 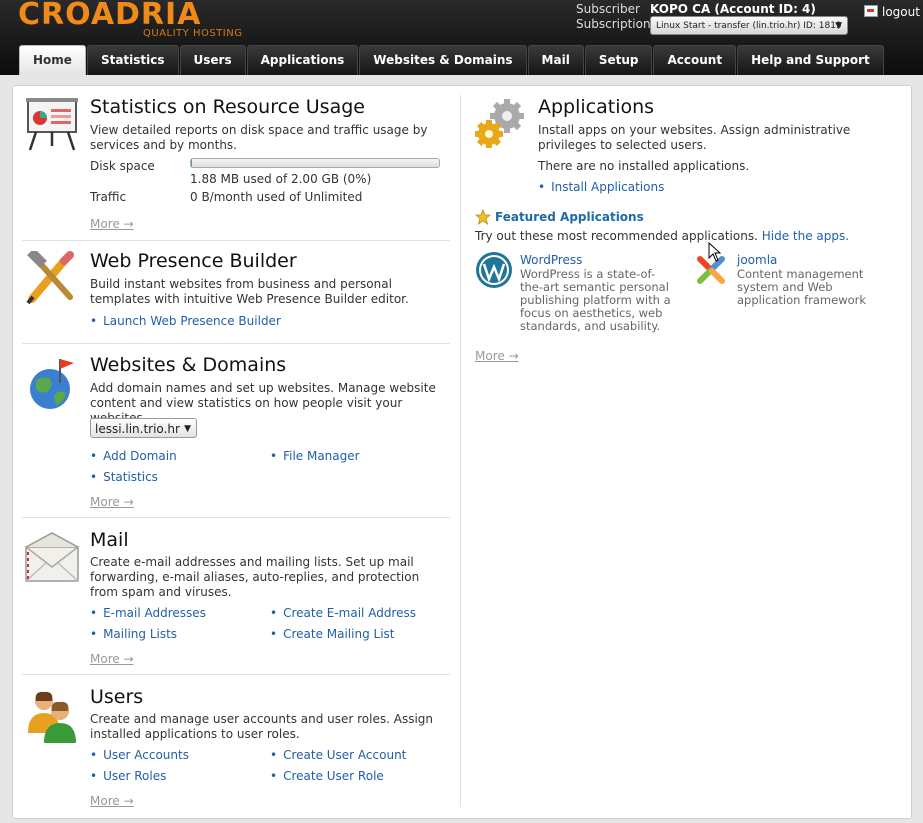 What do you see at coordinates (52, 383) in the screenshot?
I see `globe-flag-icon` at bounding box center [52, 383].